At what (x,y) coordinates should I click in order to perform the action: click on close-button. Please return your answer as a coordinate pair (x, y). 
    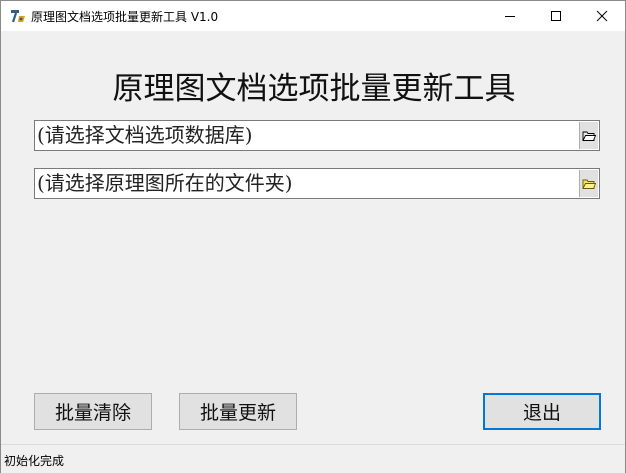
    Looking at the image, I should click on (602, 16).